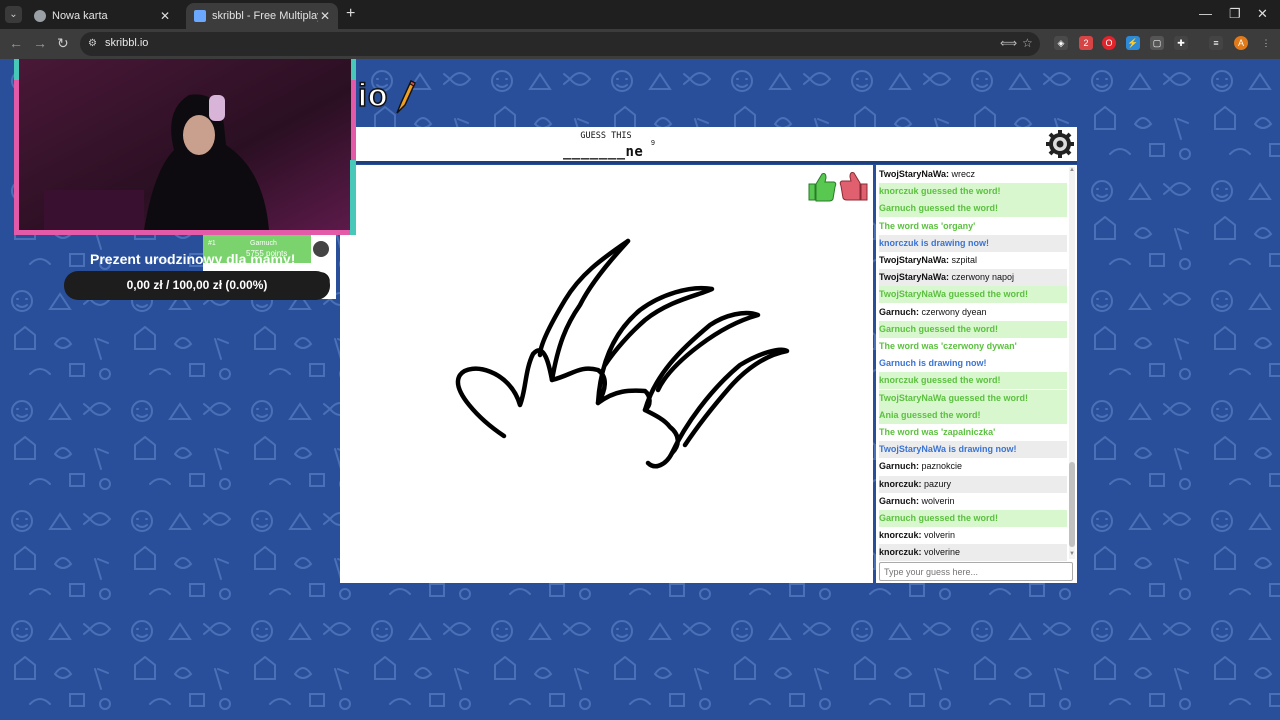 The width and height of the screenshot is (1280, 720). What do you see at coordinates (1262, 14) in the screenshot?
I see `close-window-icon: ✕` at bounding box center [1262, 14].